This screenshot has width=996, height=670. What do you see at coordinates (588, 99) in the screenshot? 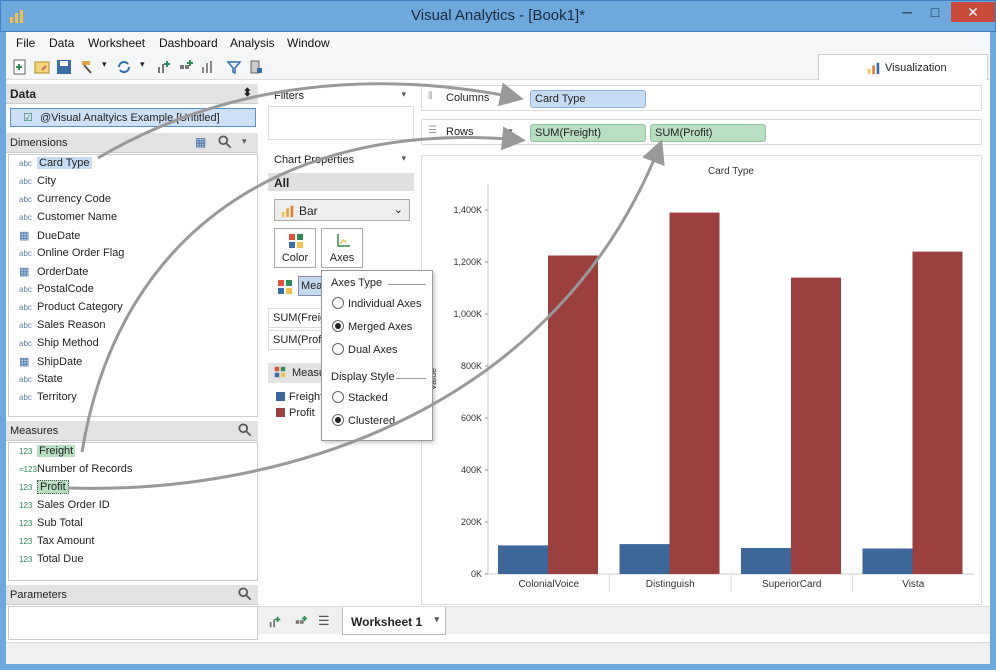
I see `card-type-pill: Card Type` at bounding box center [588, 99].